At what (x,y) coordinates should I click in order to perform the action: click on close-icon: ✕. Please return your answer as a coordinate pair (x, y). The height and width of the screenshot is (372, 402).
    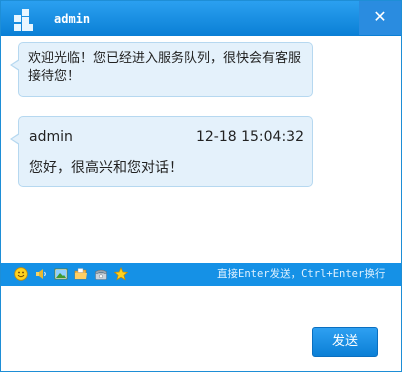
    Looking at the image, I should click on (379, 16).